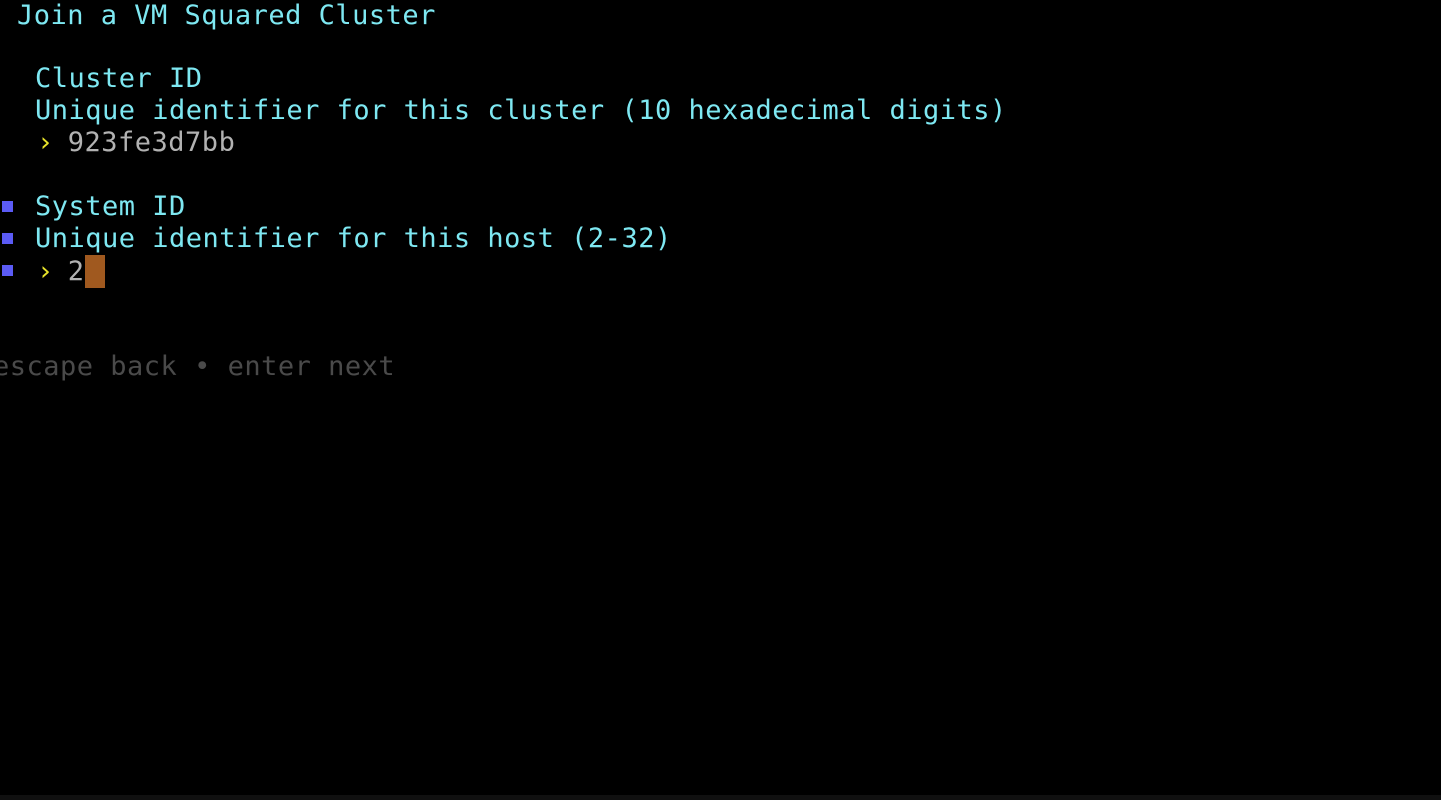 Image resolution: width=1441 pixels, height=800 pixels. I want to click on system-id-input: › 2, so click(71, 271).